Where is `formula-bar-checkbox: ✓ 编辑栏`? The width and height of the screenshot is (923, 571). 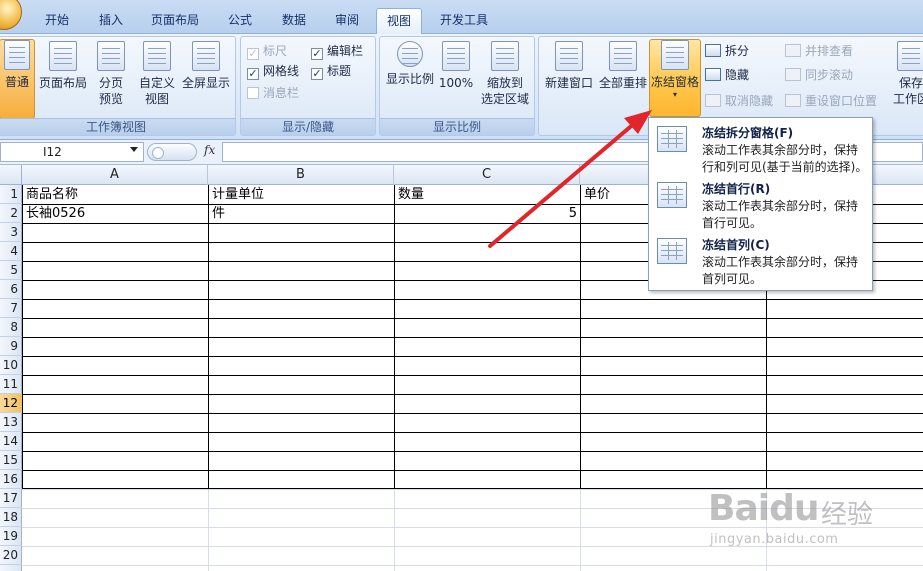
formula-bar-checkbox: ✓ 编辑栏 is located at coordinates (337, 51).